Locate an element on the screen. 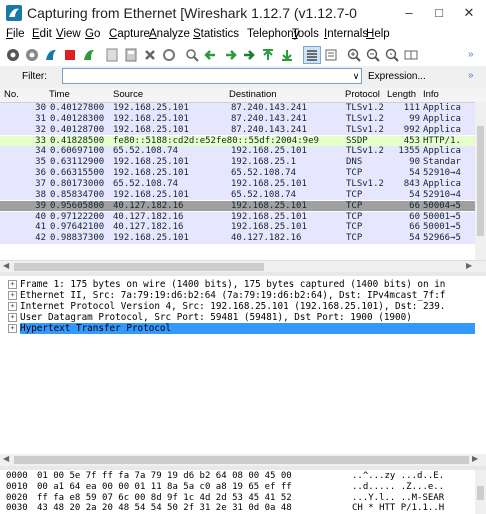 Image resolution: width=486 pixels, height=514 pixels. reload-icon is located at coordinates (169, 55).